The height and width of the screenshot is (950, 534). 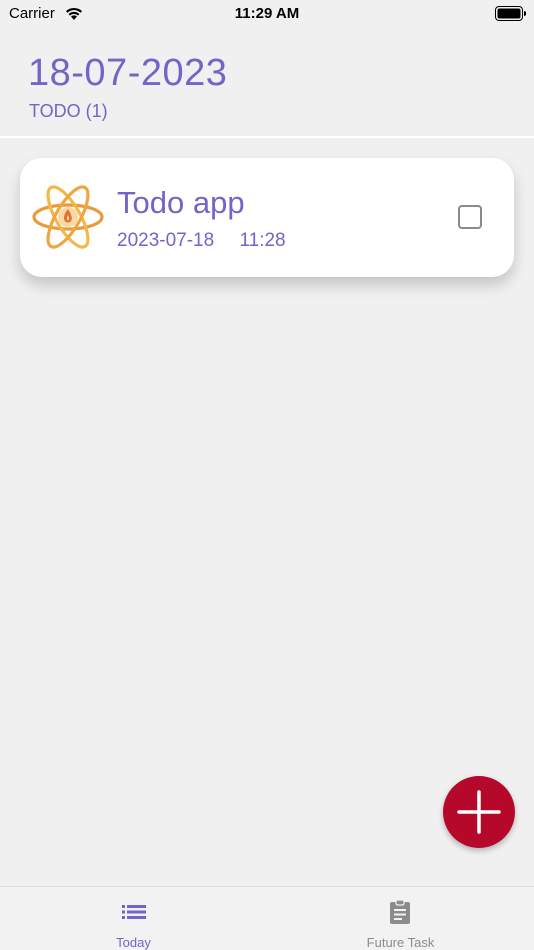 I want to click on clipboard-icon, so click(x=400, y=911).